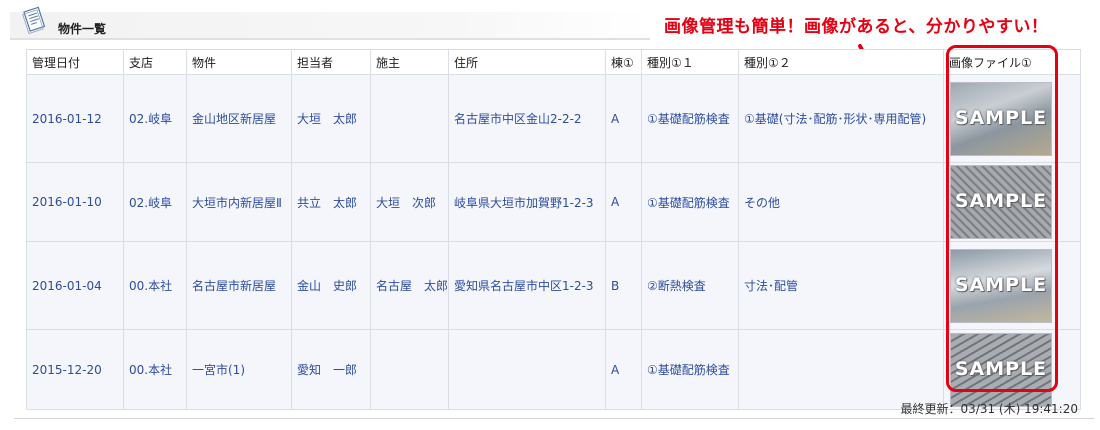  I want to click on cell-address, so click(527, 369).